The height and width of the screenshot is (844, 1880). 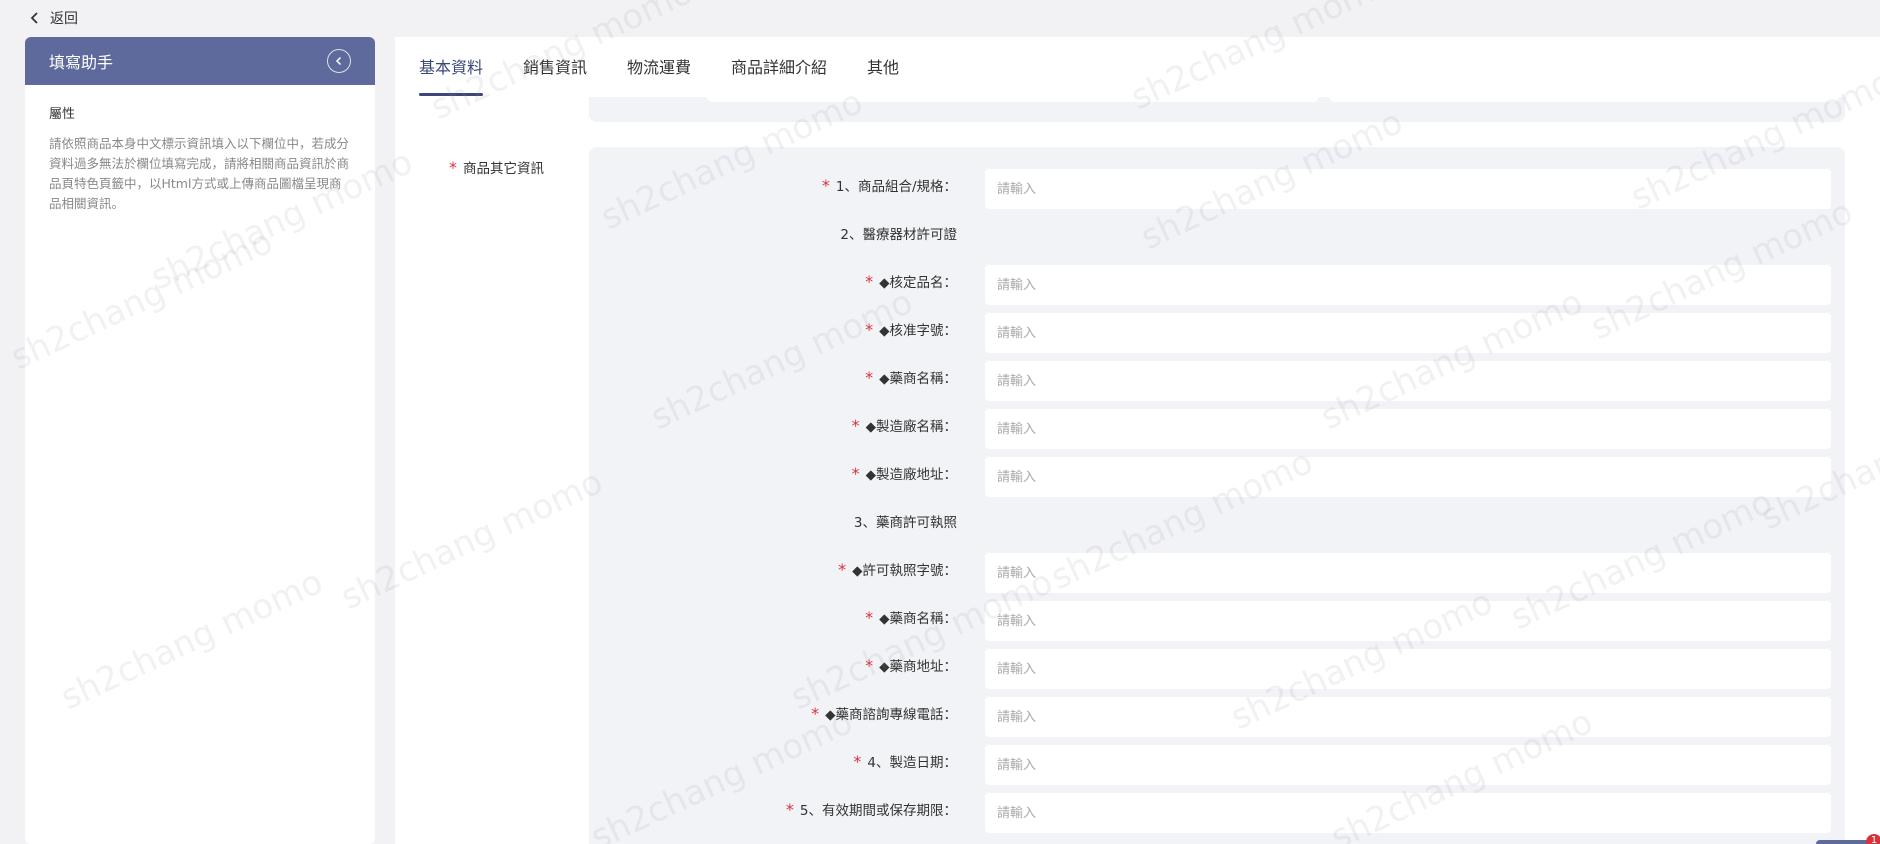 What do you see at coordinates (555, 66) in the screenshot?
I see `tab-sales-info: 銷售資訊` at bounding box center [555, 66].